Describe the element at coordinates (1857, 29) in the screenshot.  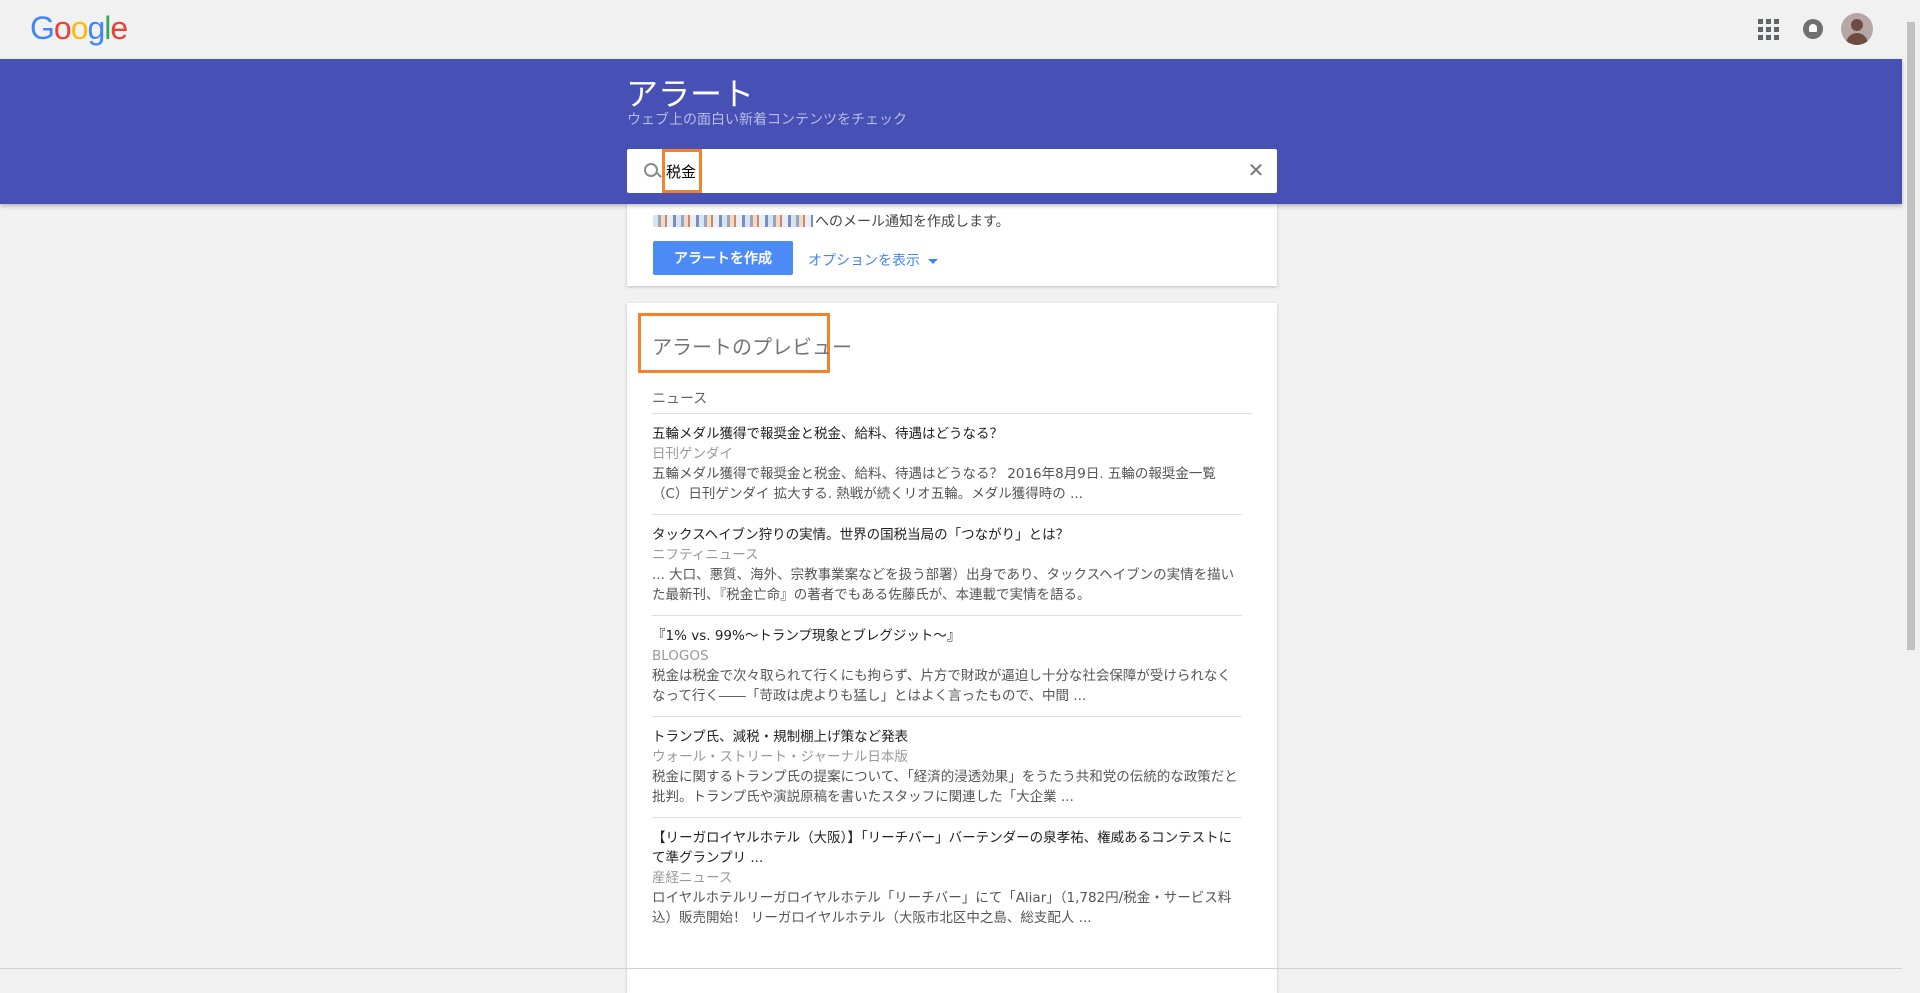
I see `account-avatar` at that location.